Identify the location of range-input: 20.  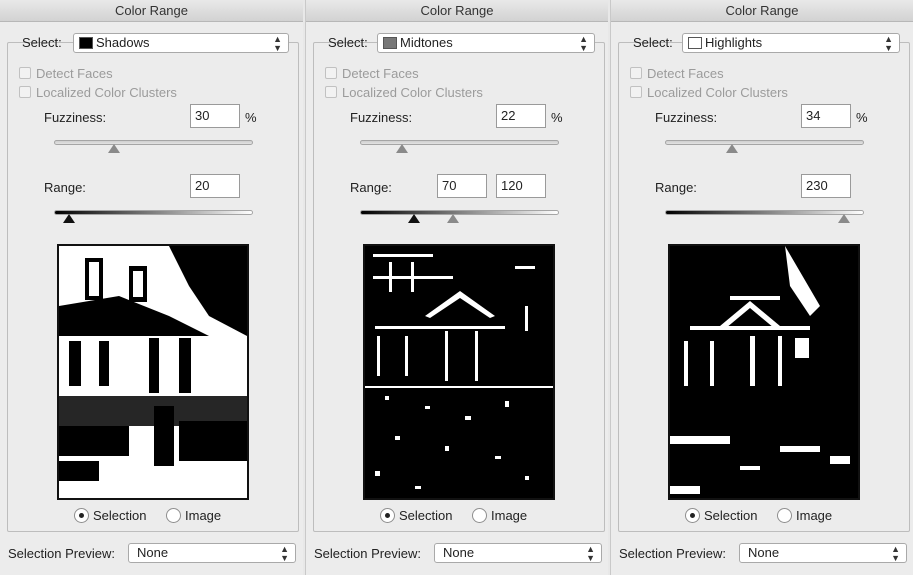
(215, 186).